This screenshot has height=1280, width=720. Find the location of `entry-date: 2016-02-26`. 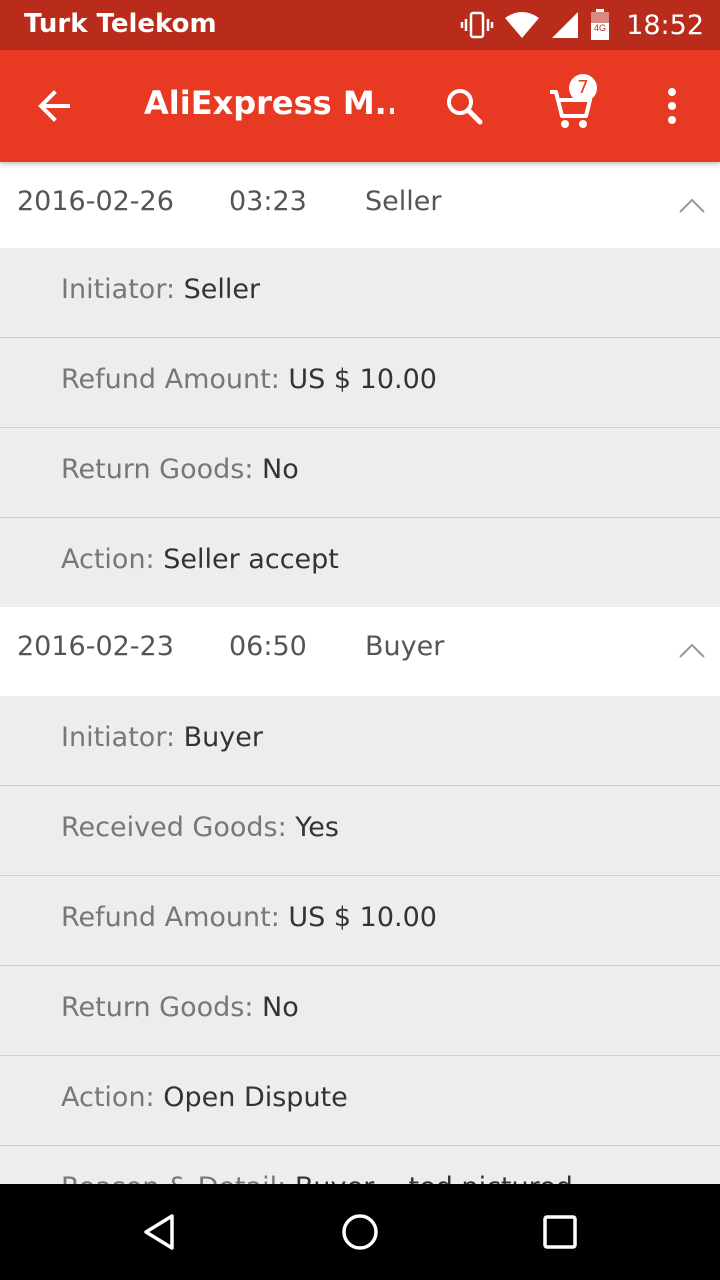

entry-date: 2016-02-26 is located at coordinates (95, 201).